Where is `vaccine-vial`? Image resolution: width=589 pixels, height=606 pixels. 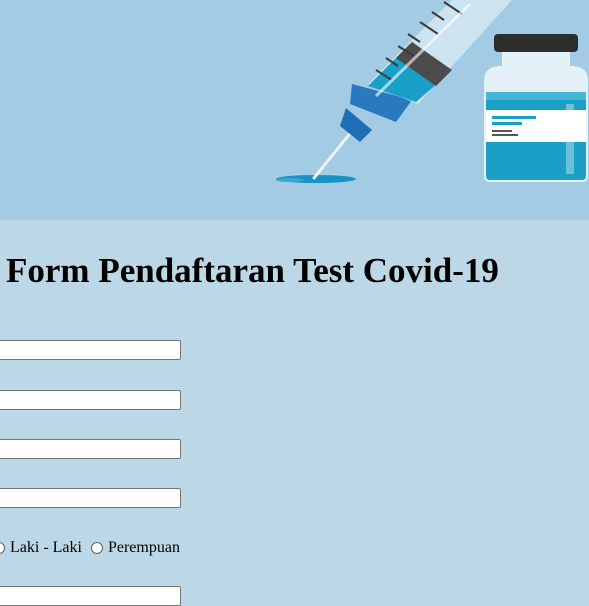 vaccine-vial is located at coordinates (536, 108).